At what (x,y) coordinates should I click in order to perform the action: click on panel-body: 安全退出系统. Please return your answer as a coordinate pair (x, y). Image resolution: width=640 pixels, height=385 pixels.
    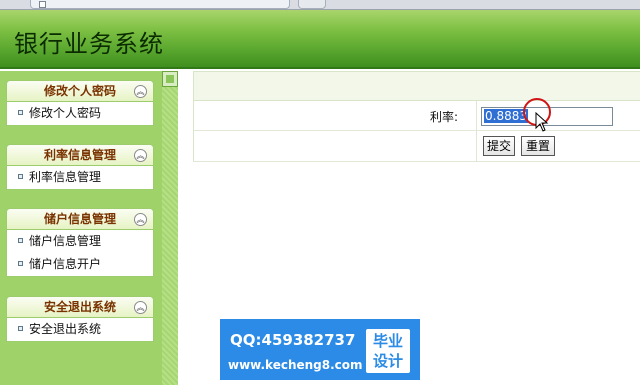
    Looking at the image, I should click on (80, 330).